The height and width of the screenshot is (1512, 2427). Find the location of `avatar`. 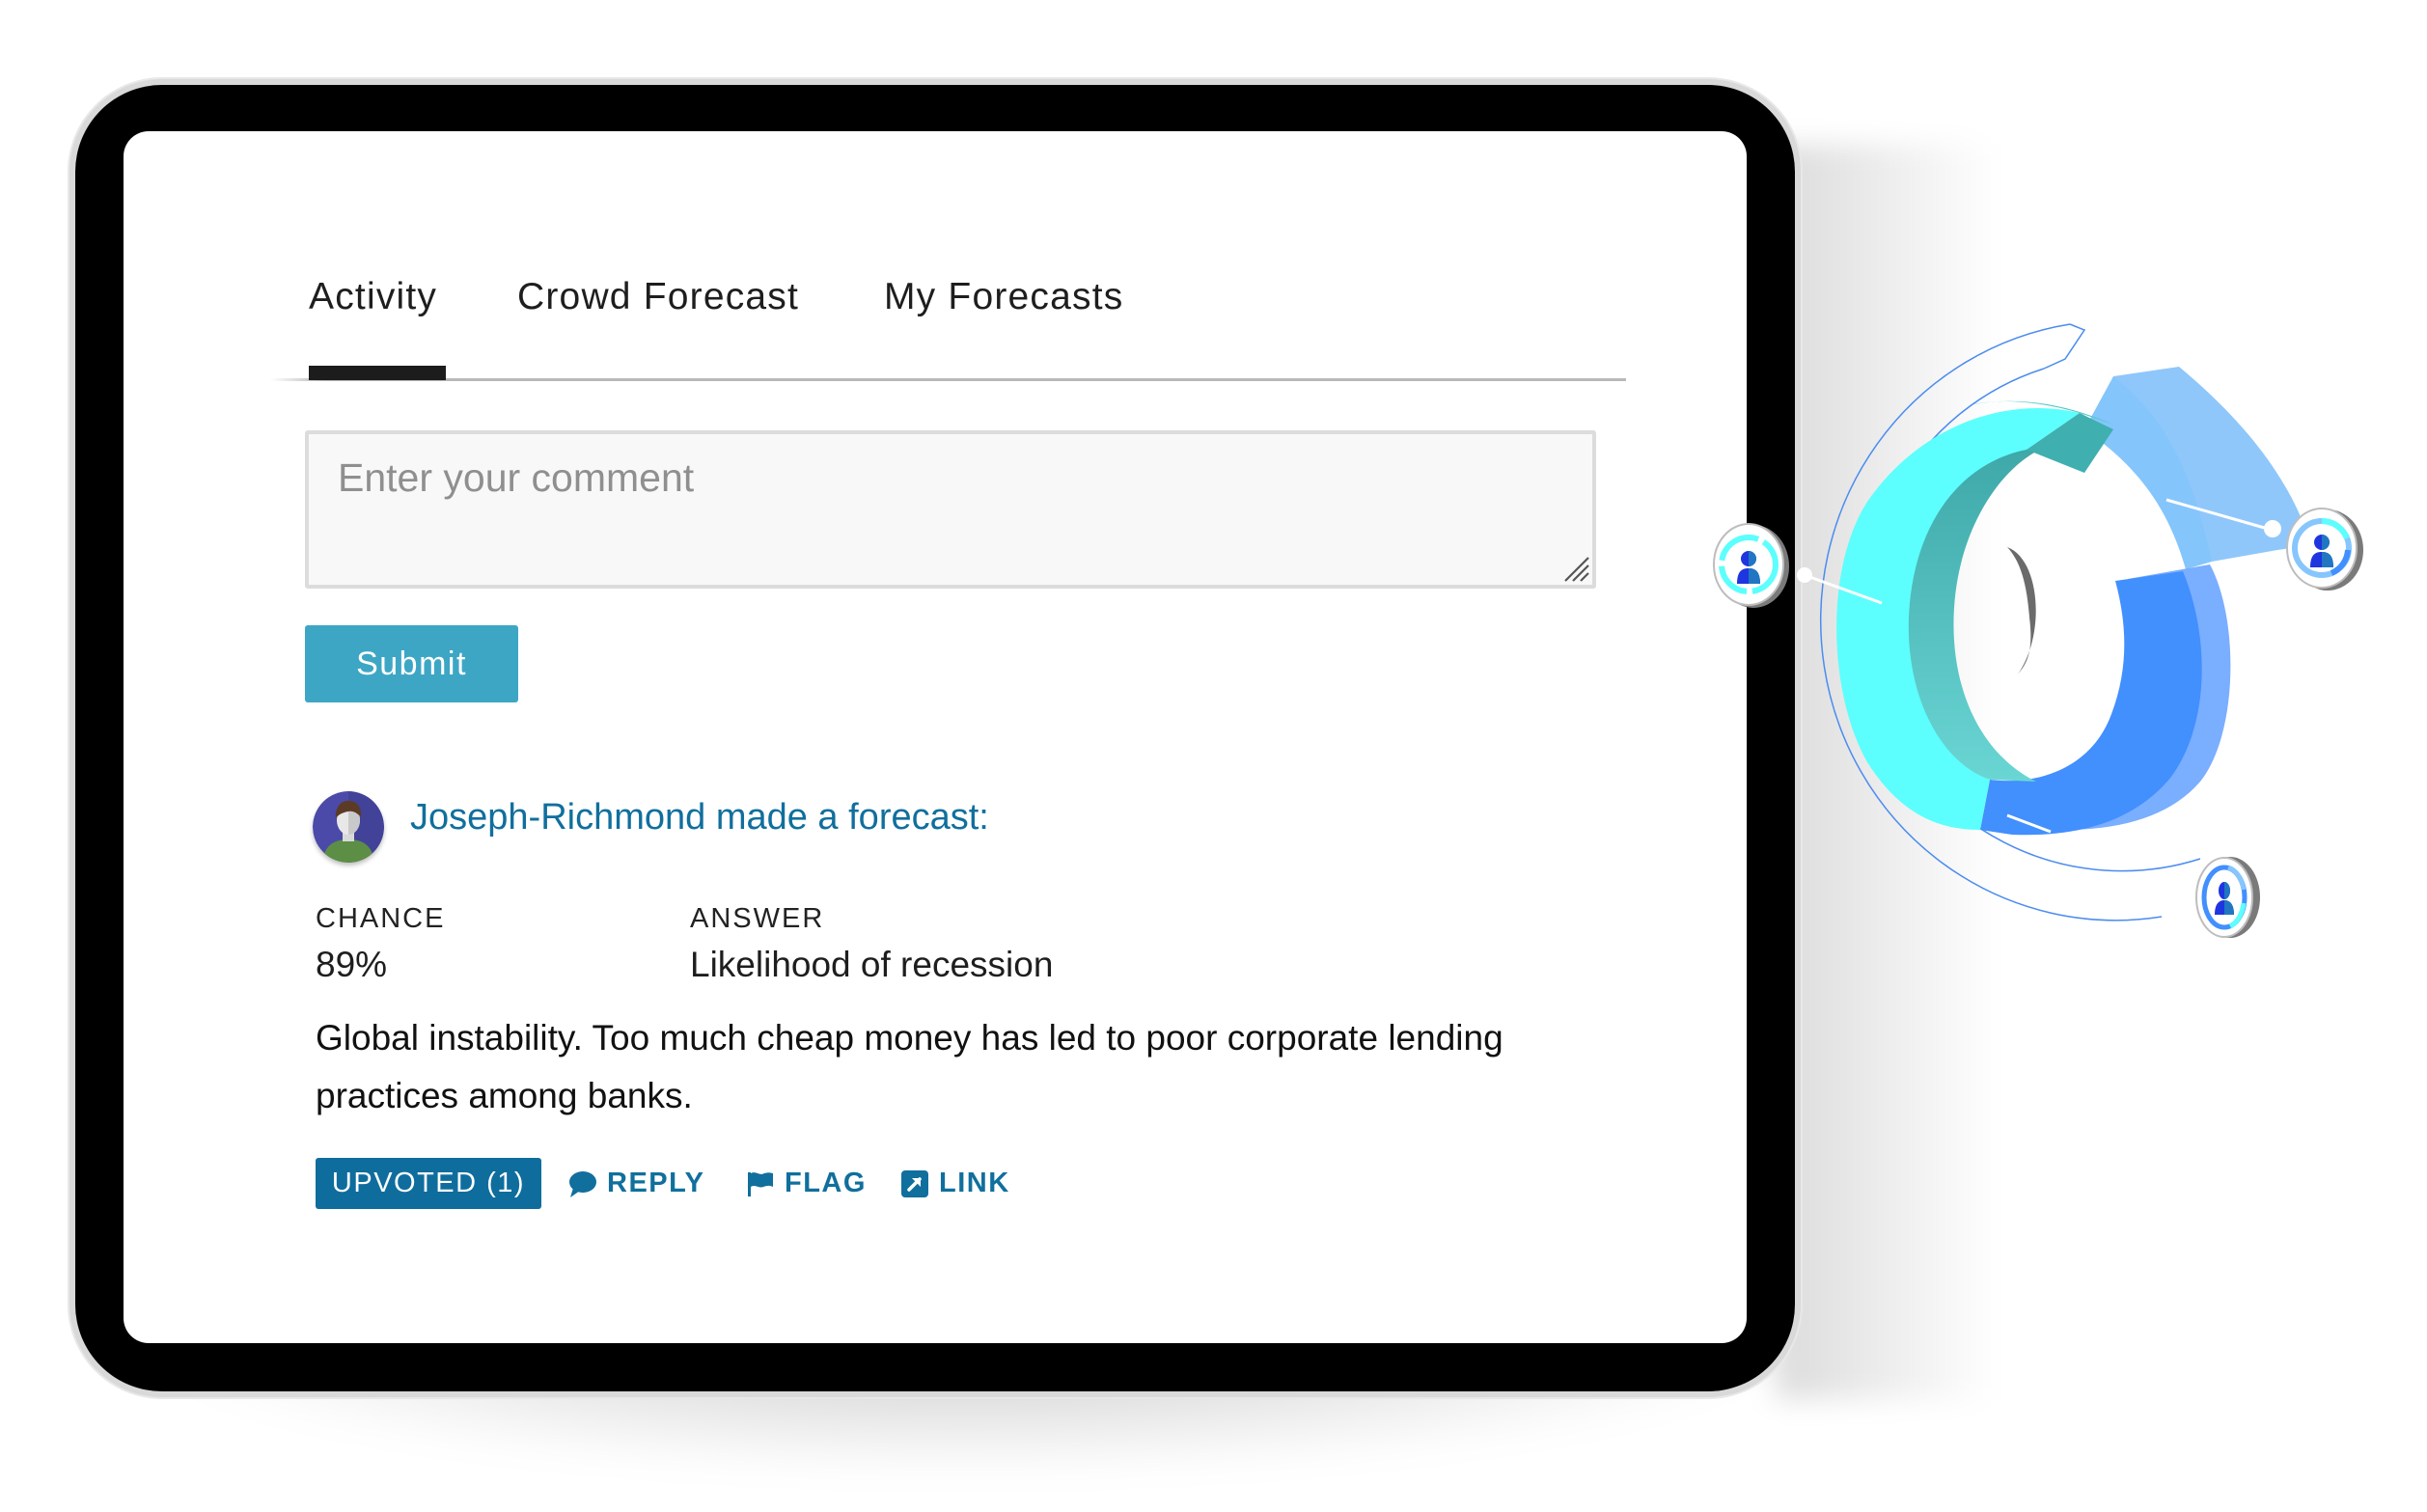

avatar is located at coordinates (348, 827).